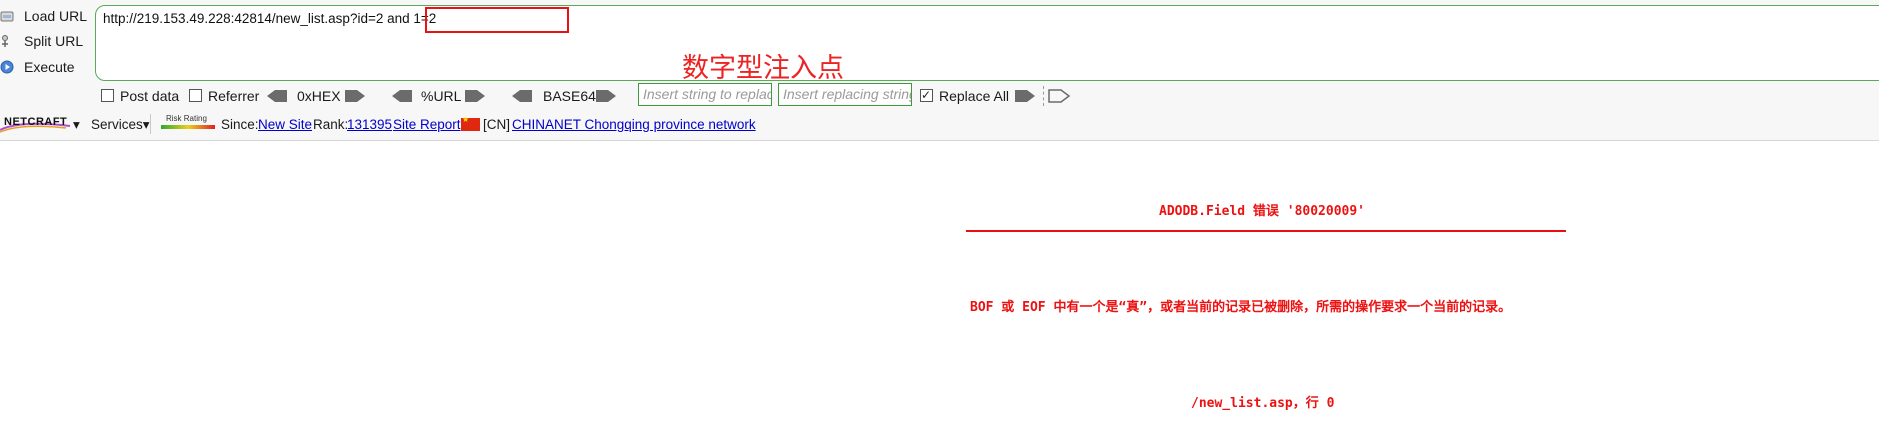 Image resolution: width=1879 pixels, height=442 pixels. What do you see at coordinates (117, 124) in the screenshot?
I see `services-label: Services` at bounding box center [117, 124].